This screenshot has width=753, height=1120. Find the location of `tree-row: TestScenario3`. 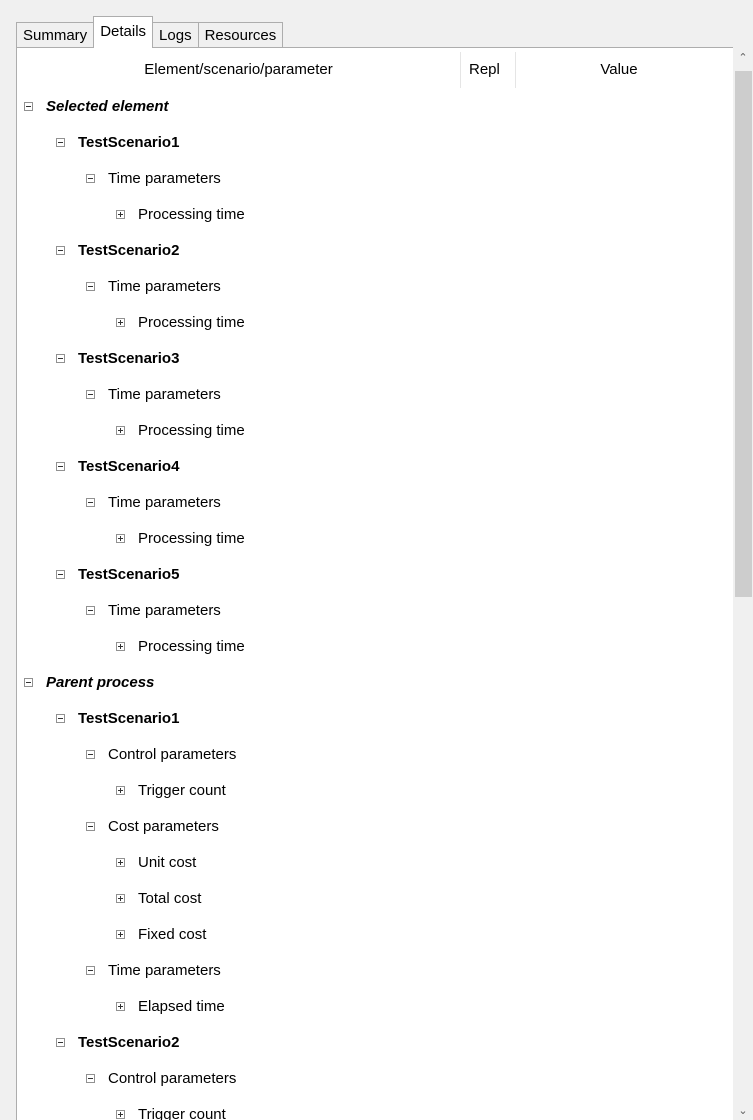

tree-row: TestScenario3 is located at coordinates (375, 358).